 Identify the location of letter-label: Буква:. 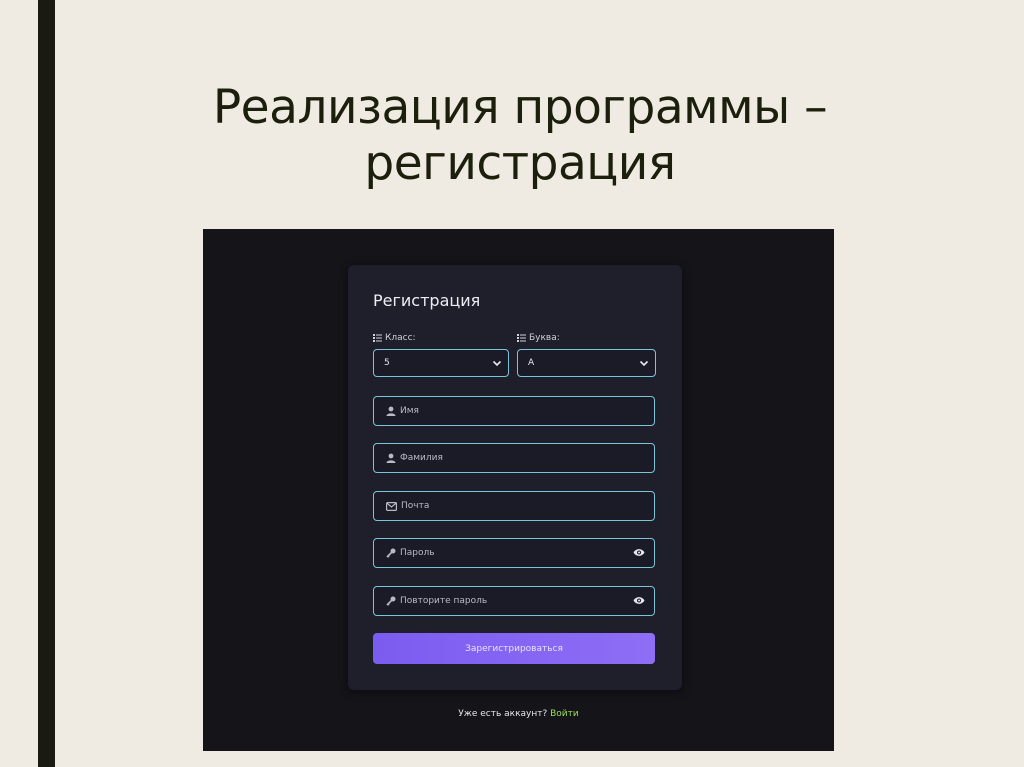
(538, 338).